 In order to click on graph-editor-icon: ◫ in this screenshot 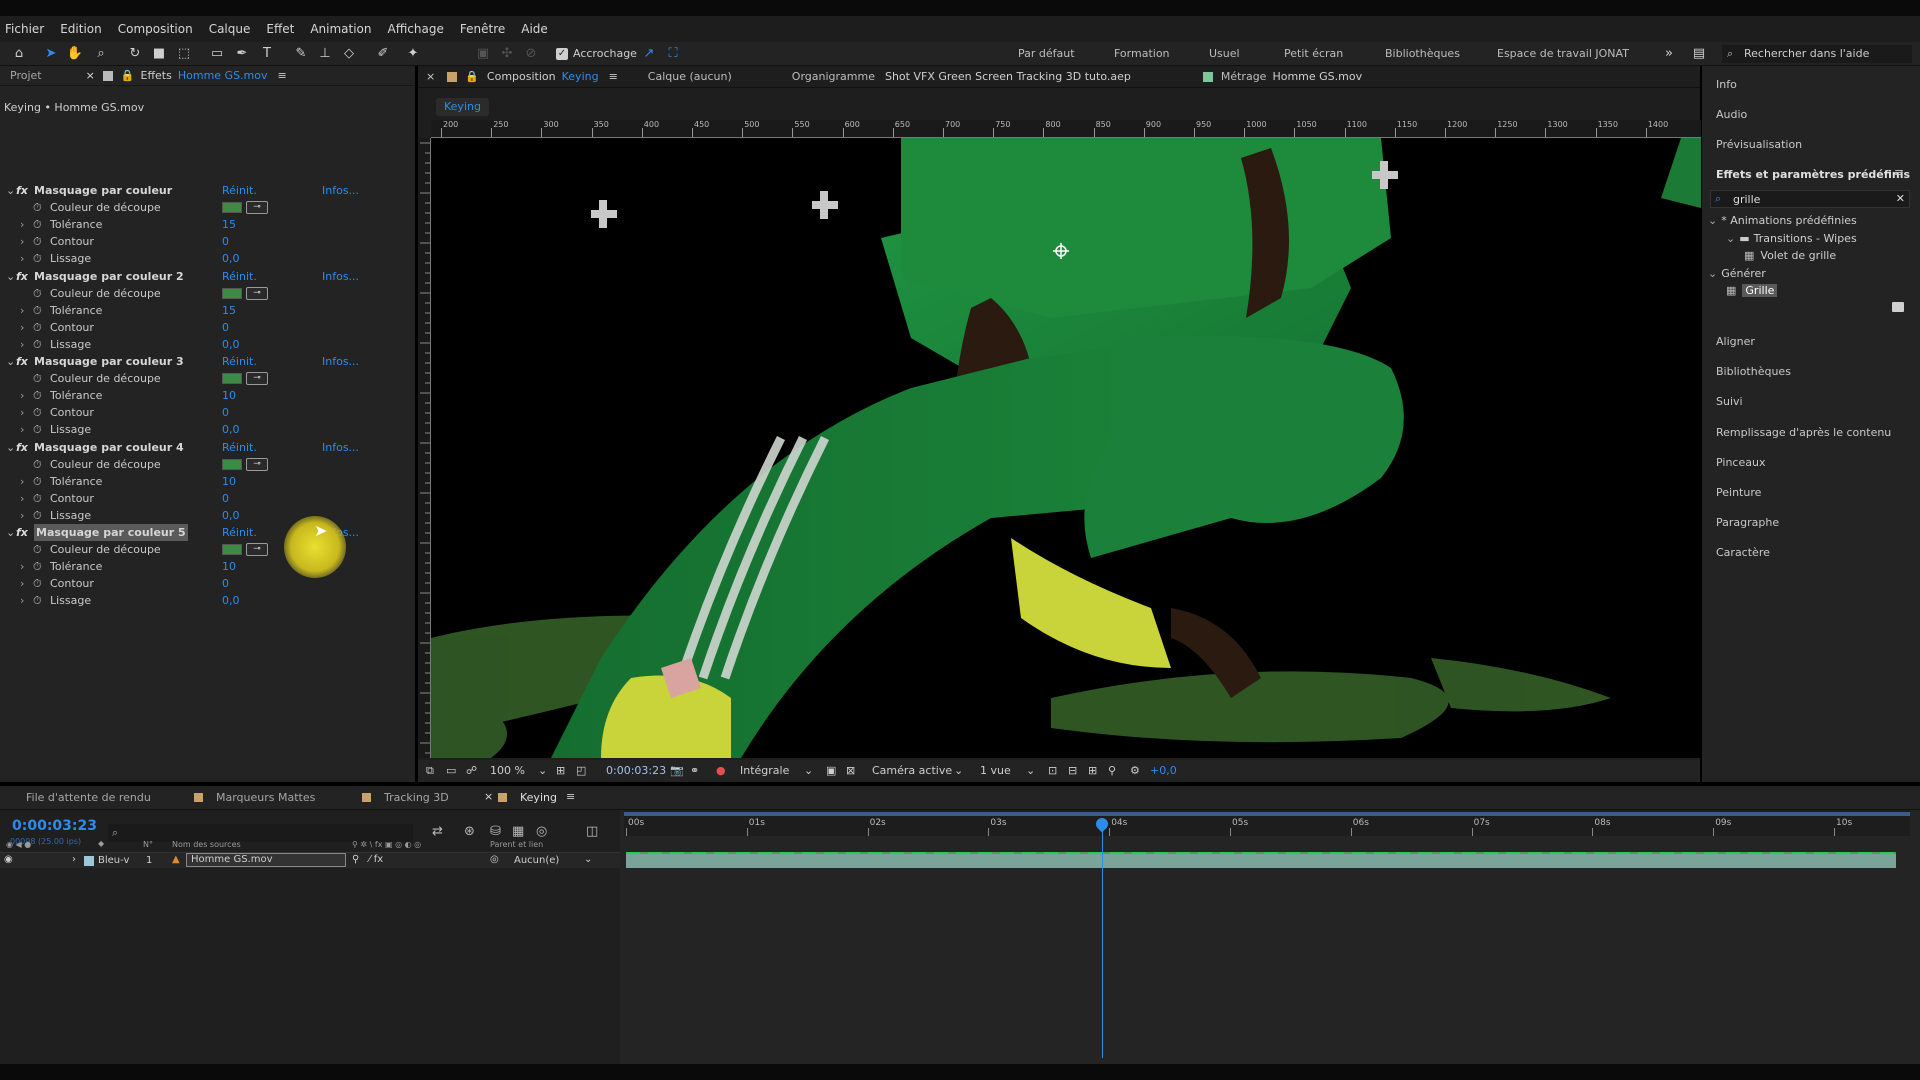, I will do `click(592, 831)`.